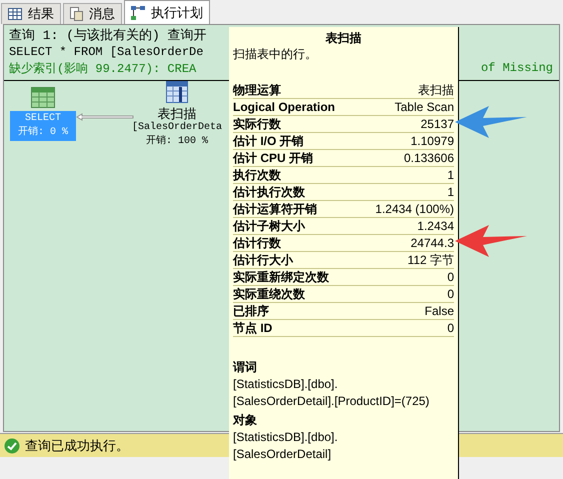  Describe the element at coordinates (269, 294) in the screenshot. I see `property-label: 实际重绕次数` at that location.